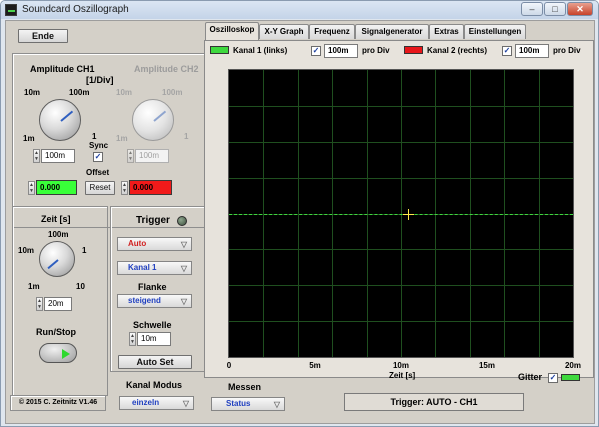  What do you see at coordinates (532, 51) in the screenshot?
I see `ch2-div-value: 100m` at bounding box center [532, 51].